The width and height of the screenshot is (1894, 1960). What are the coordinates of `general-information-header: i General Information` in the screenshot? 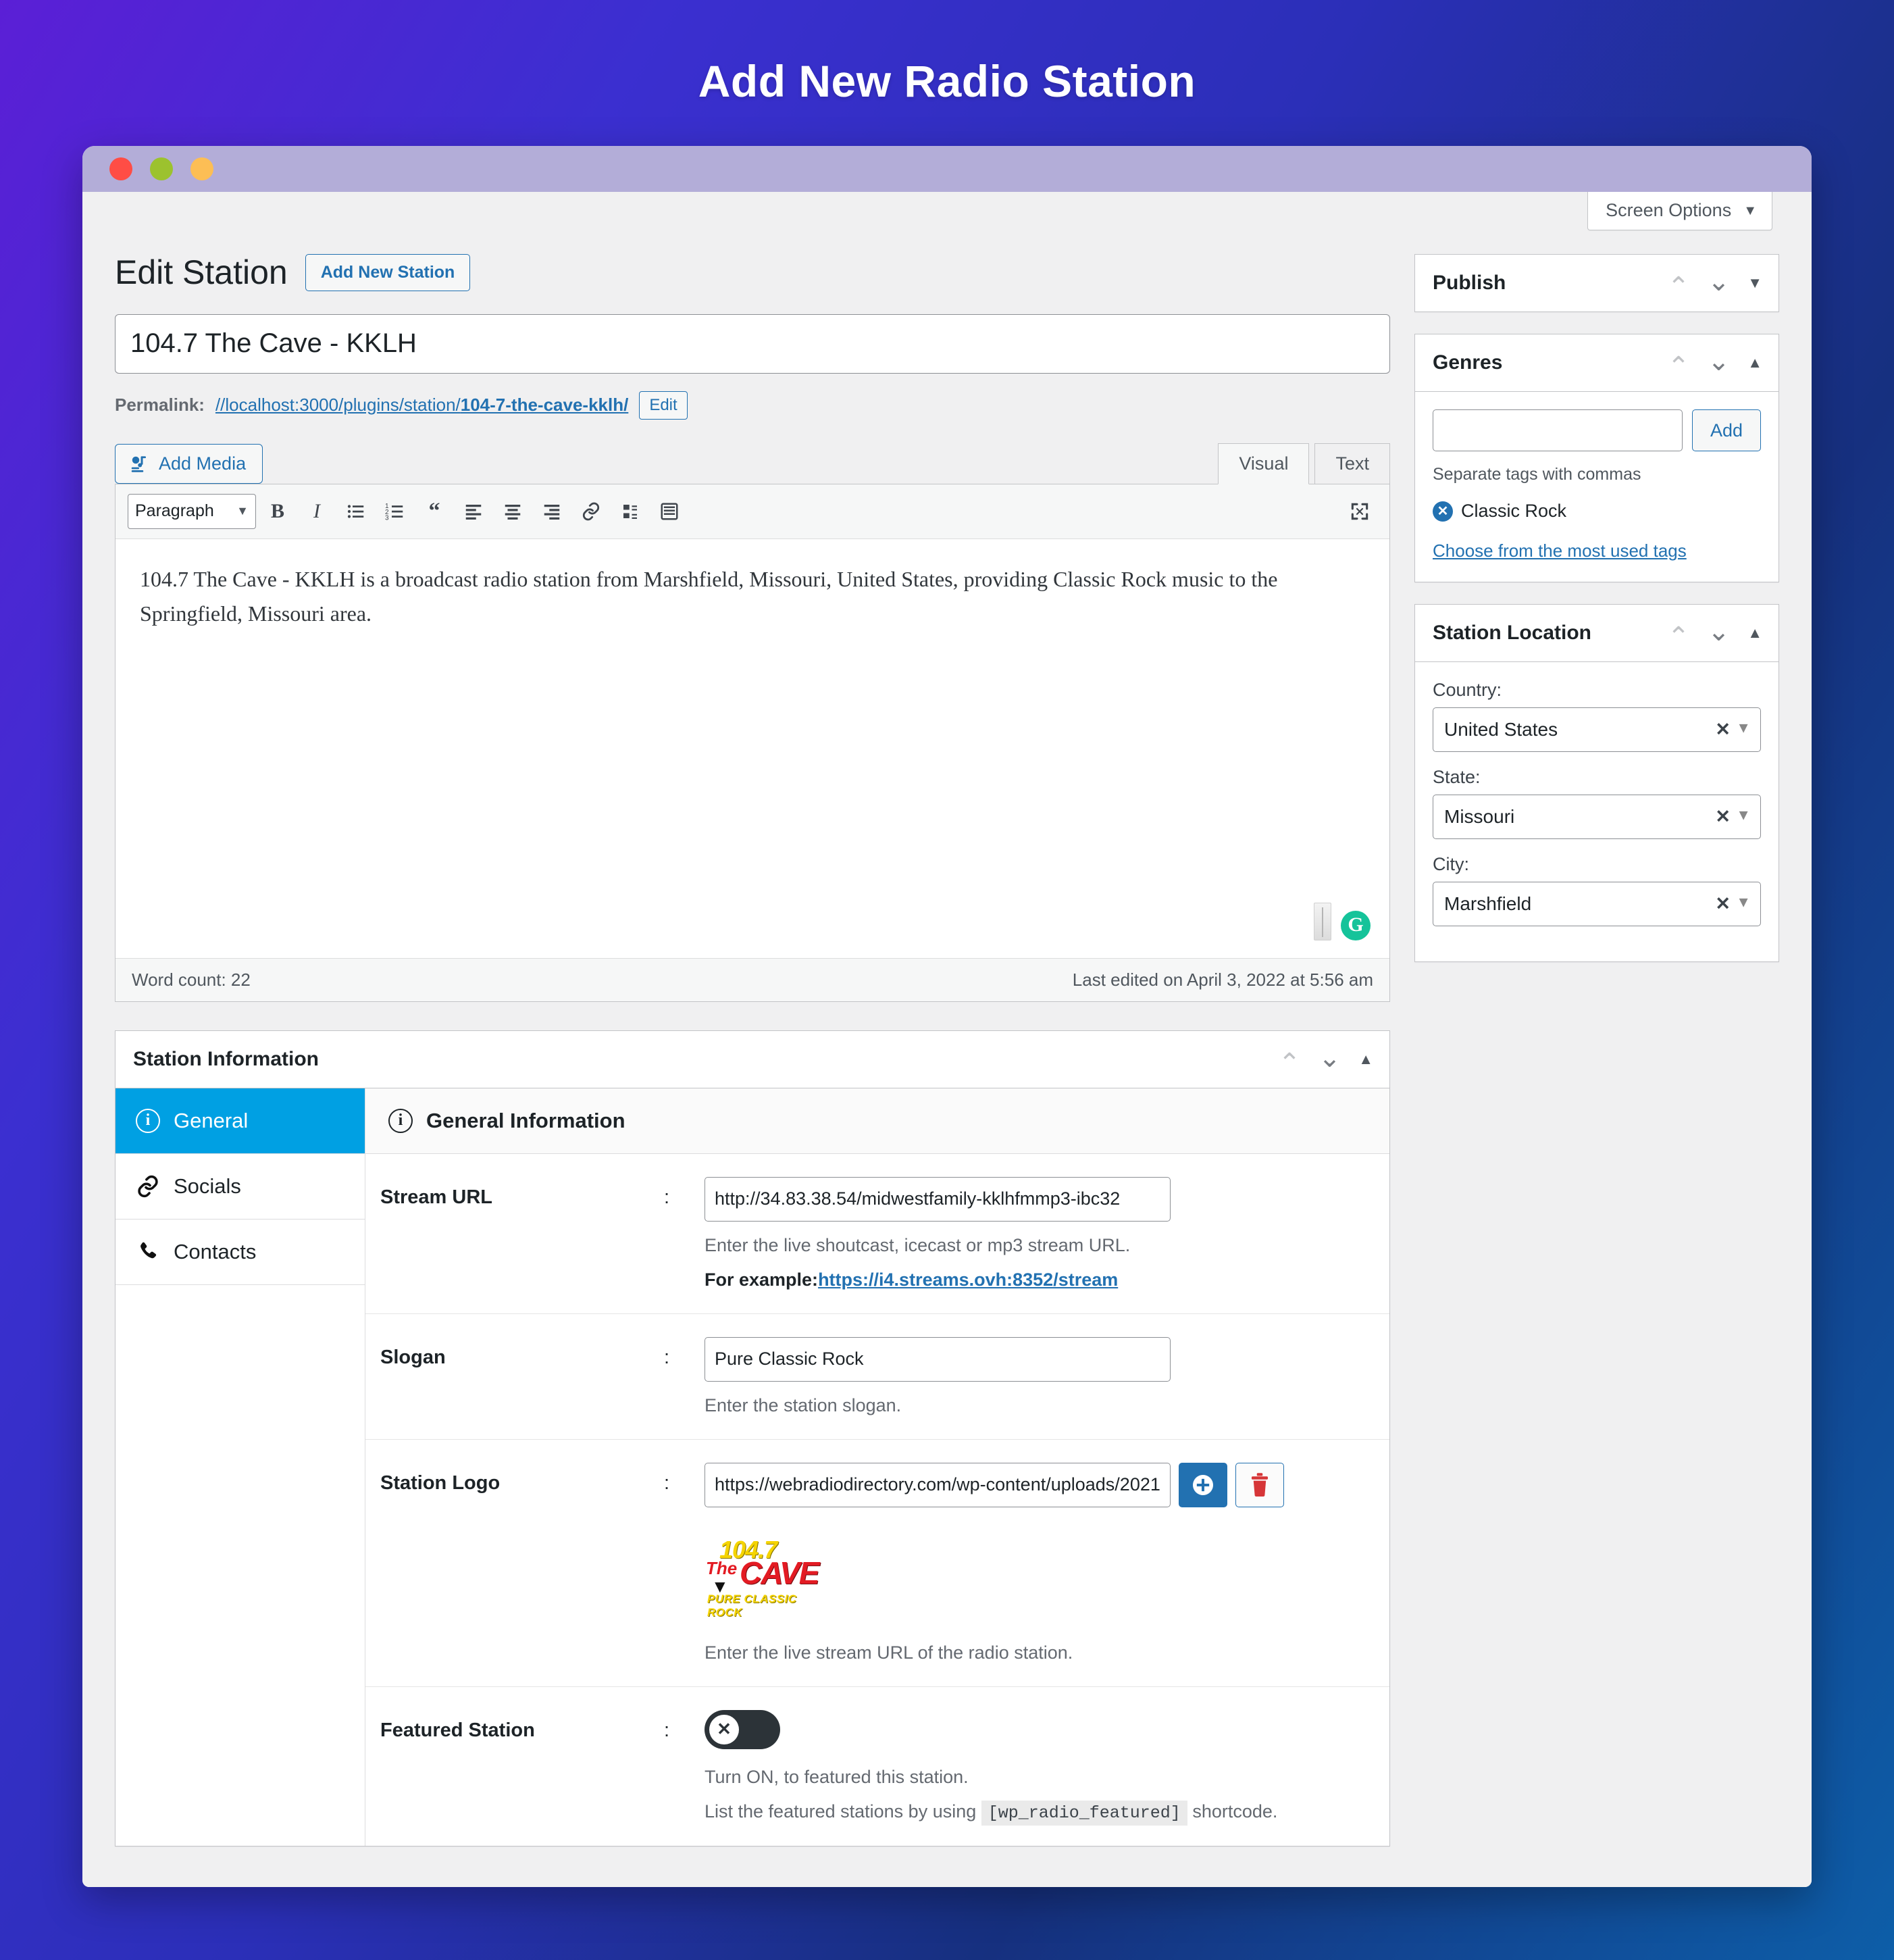 It's located at (877, 1121).